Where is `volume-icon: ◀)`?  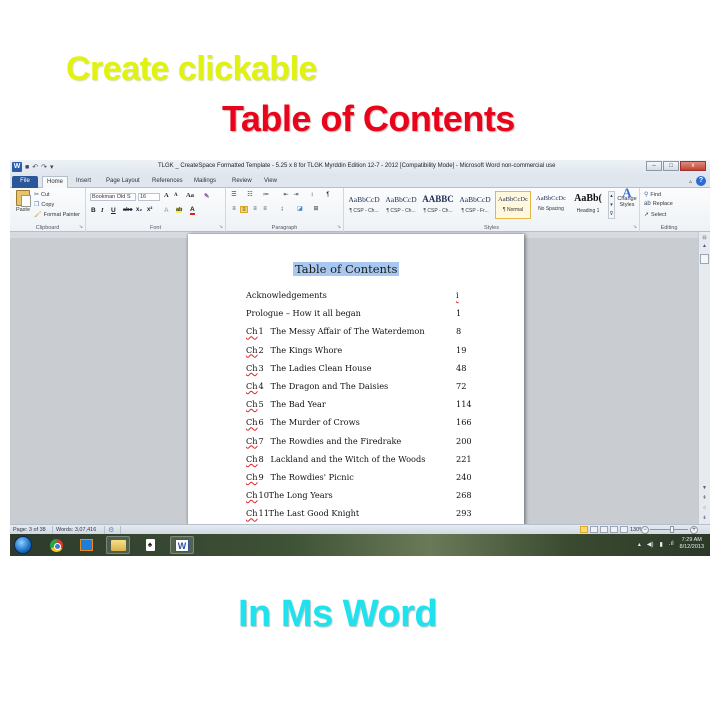
volume-icon: ◀) is located at coordinates (650, 544).